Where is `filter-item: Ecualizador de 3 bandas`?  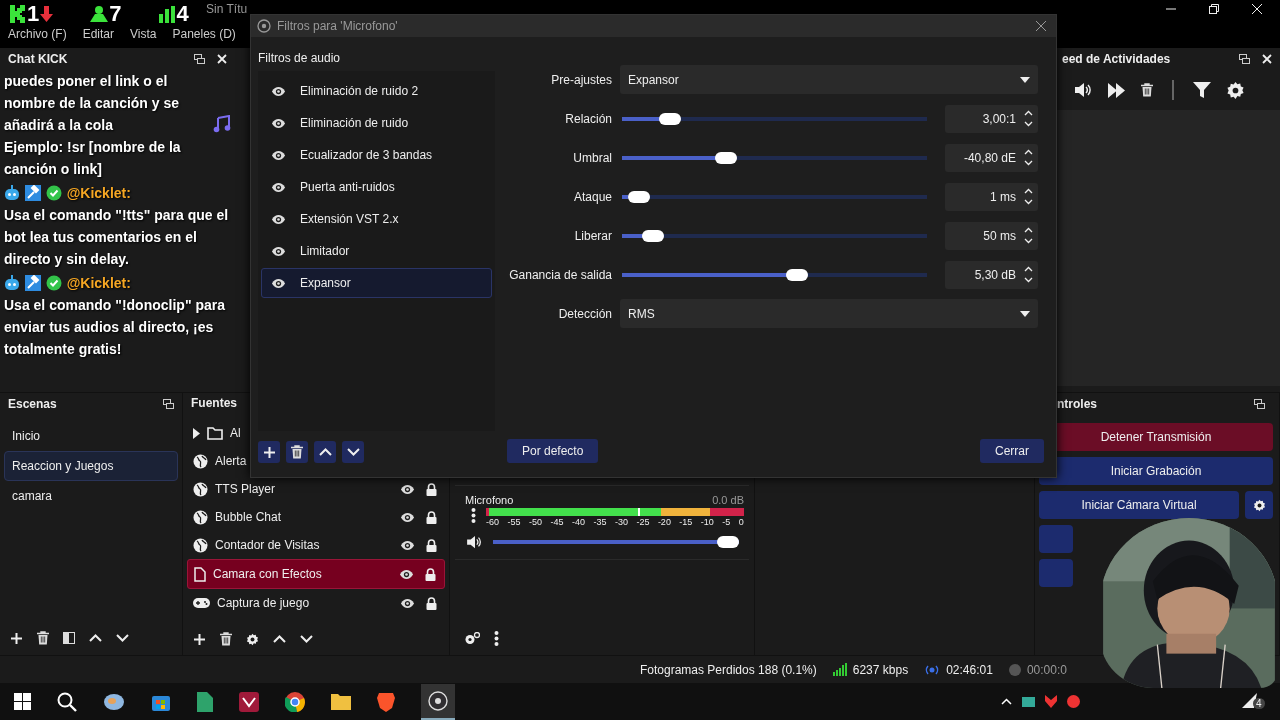 filter-item: Ecualizador de 3 bandas is located at coordinates (376, 155).